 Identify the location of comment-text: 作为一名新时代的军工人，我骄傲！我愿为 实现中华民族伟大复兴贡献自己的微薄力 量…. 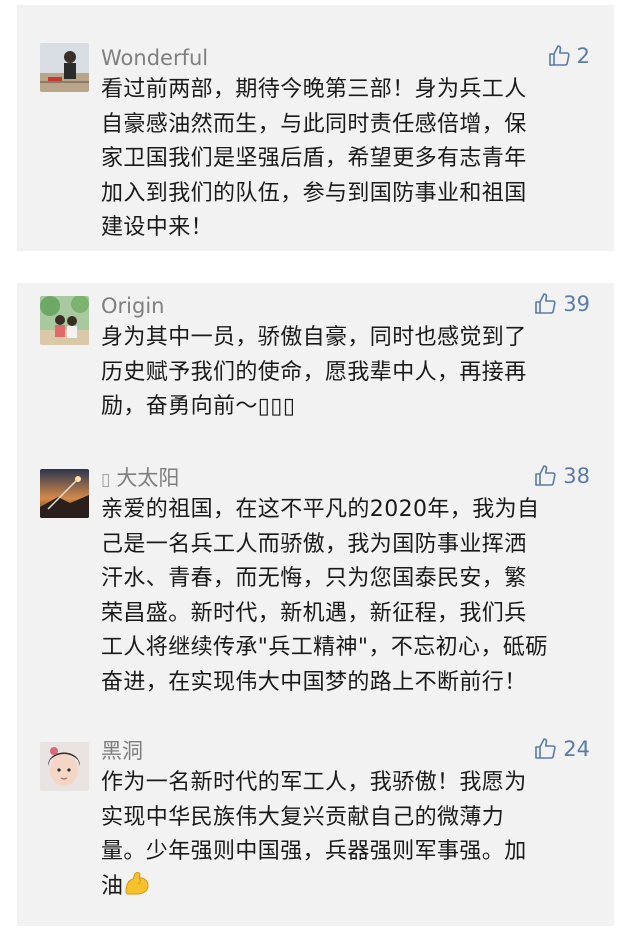
(346, 836).